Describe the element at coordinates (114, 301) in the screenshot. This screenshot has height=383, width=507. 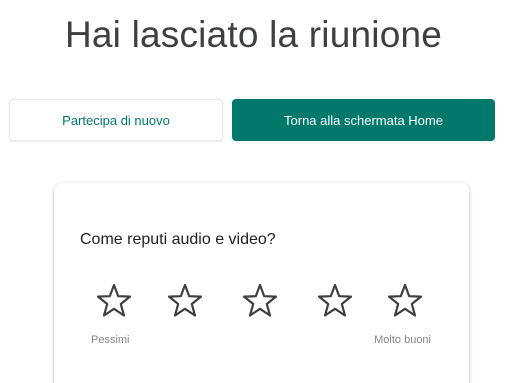
I see `star-1-icon` at that location.